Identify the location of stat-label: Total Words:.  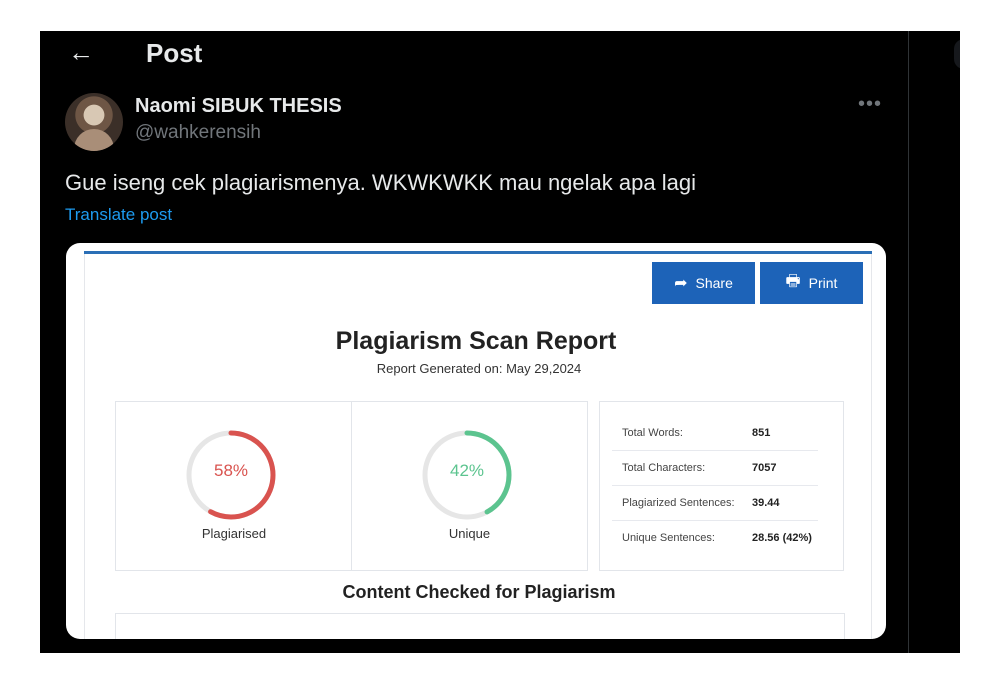
(652, 433).